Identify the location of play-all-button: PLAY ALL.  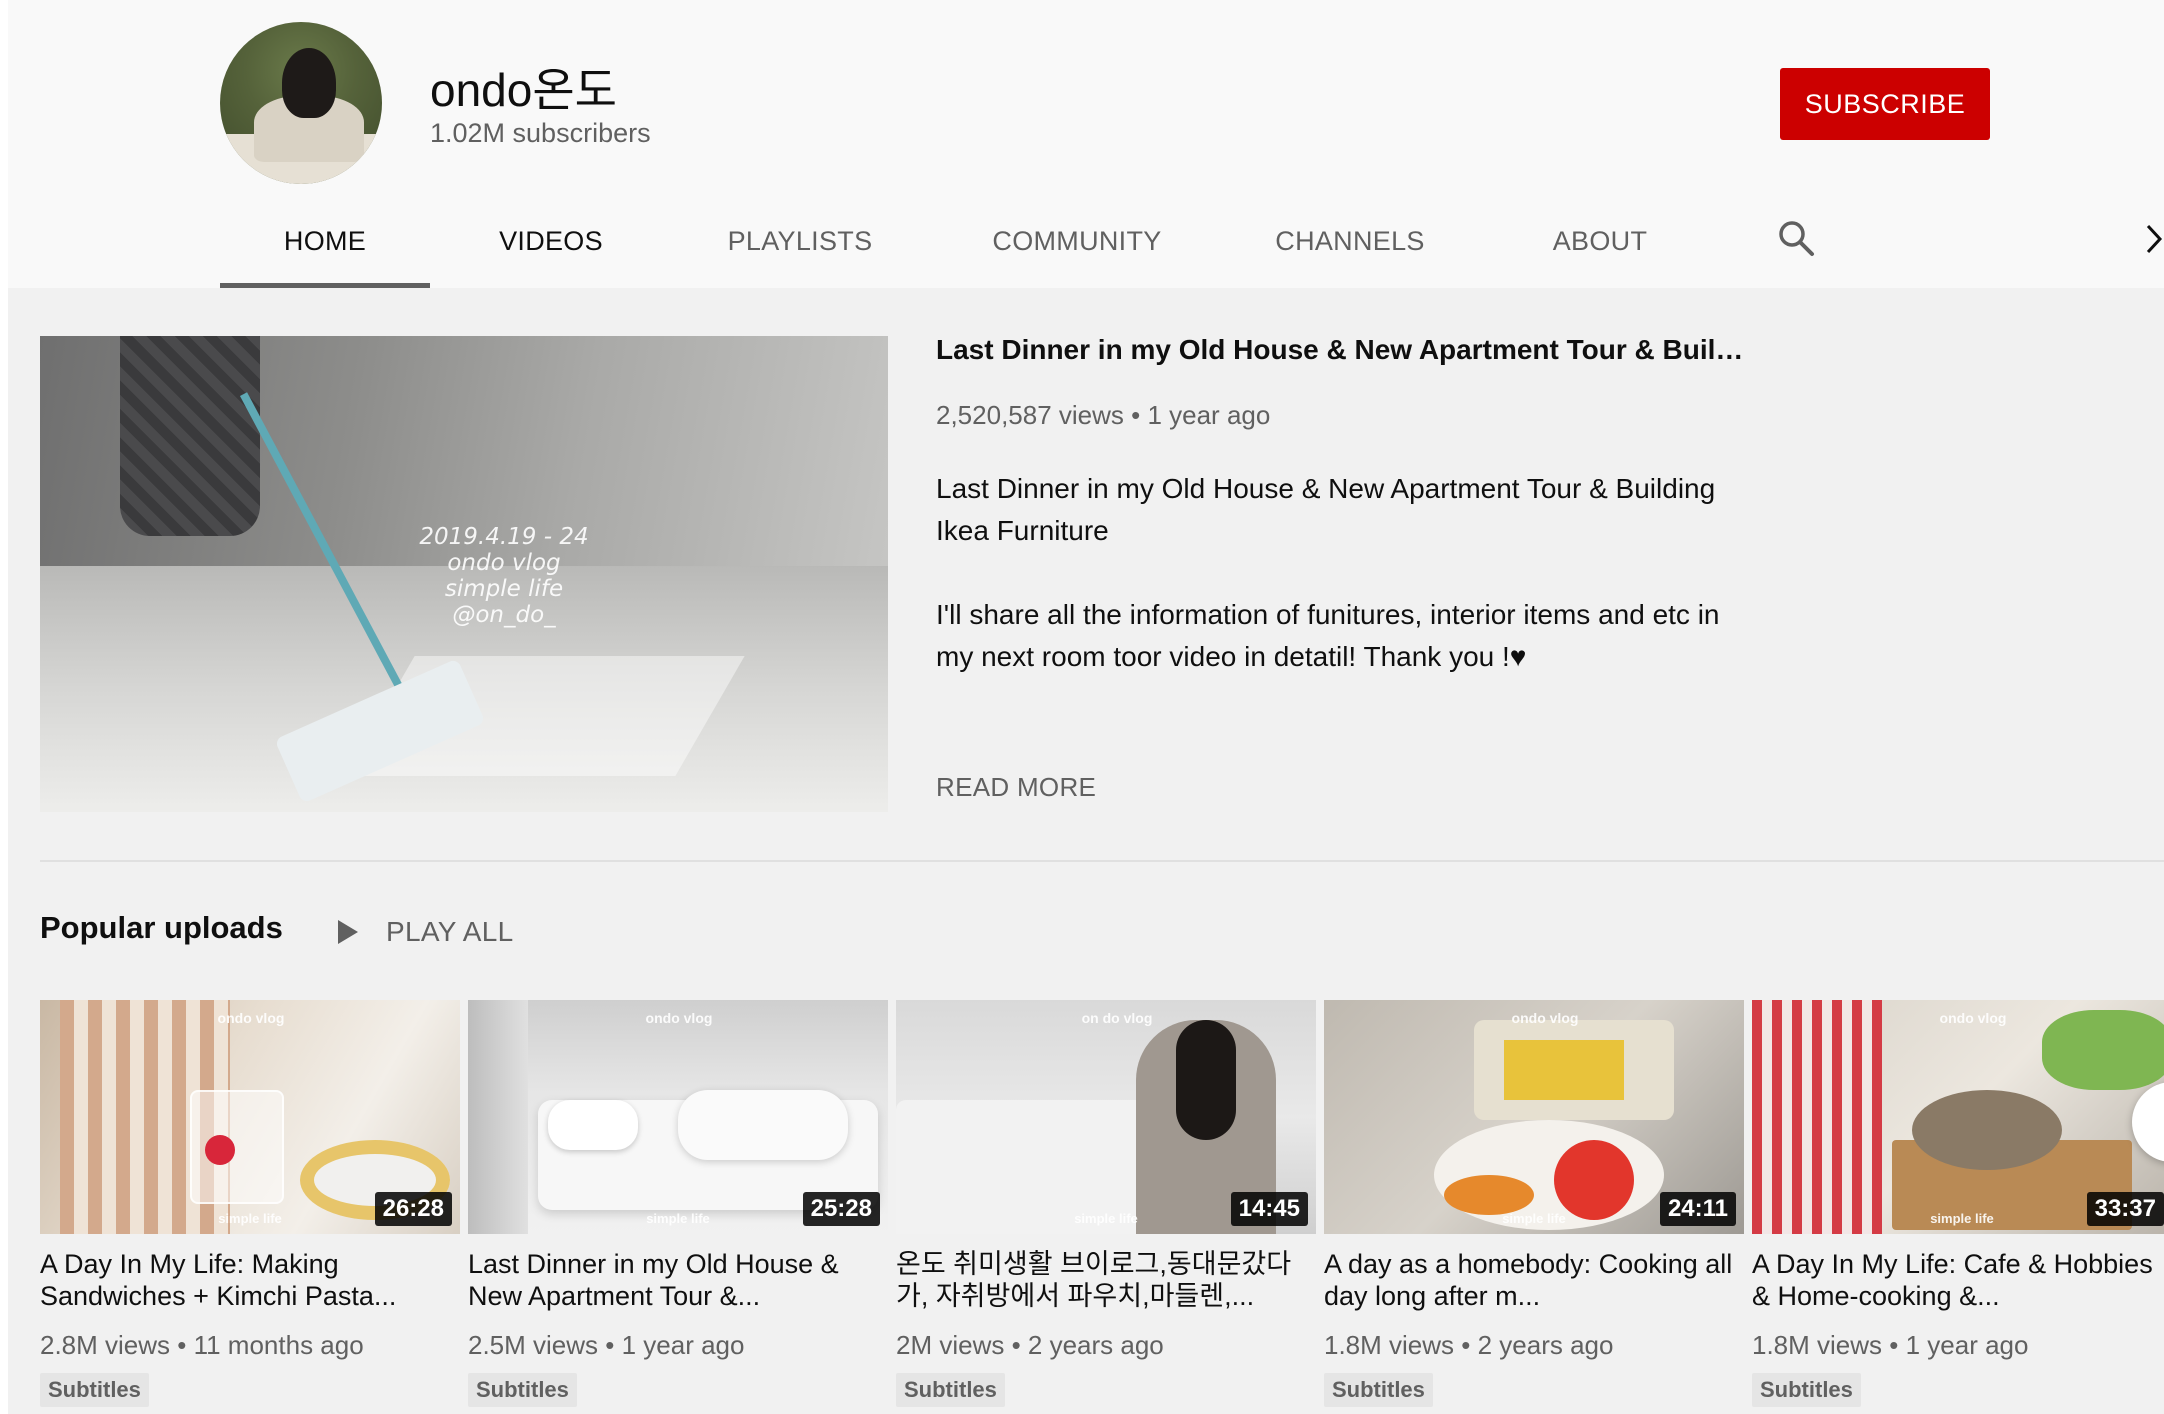
(424, 932).